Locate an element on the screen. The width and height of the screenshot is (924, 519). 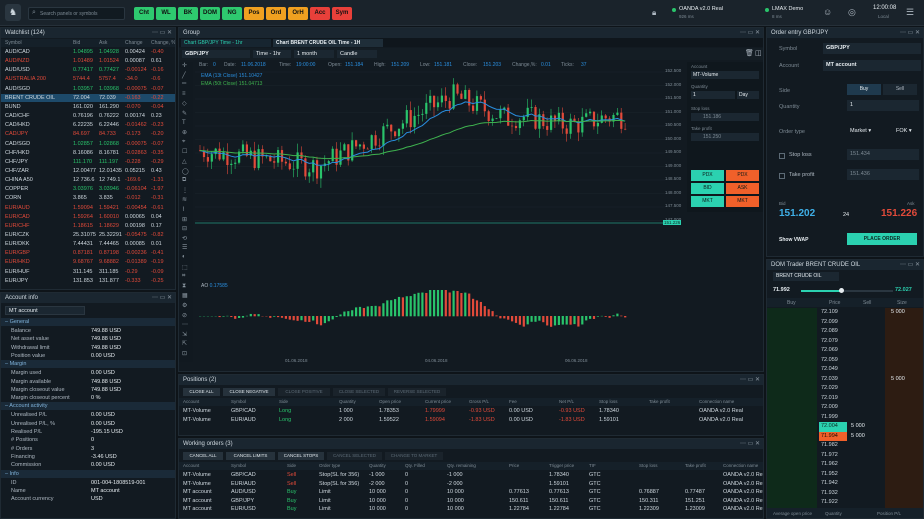
ask-price: 151.226 is located at coordinates (899, 213).